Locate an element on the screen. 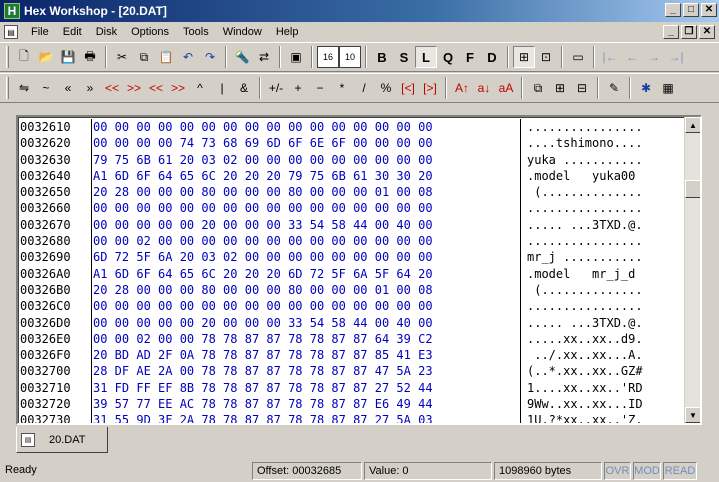  or-button: | is located at coordinates (222, 88).